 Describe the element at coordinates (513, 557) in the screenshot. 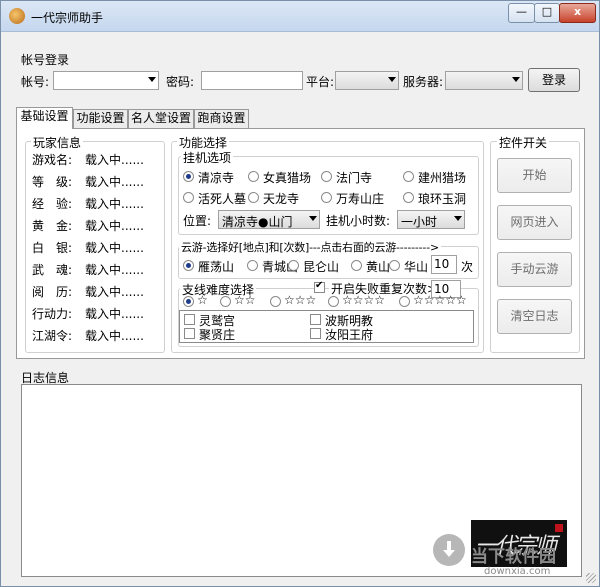

I see `watermark-site-name: 当下软件园` at that location.